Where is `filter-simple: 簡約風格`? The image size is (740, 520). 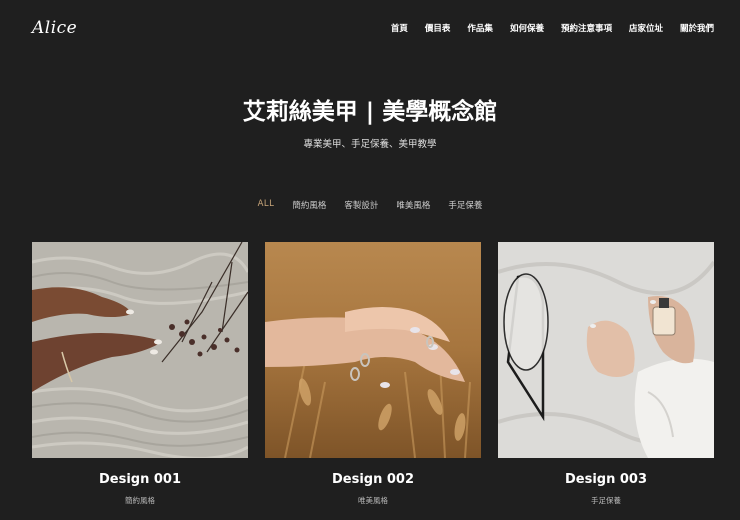 filter-simple: 簡約風格 is located at coordinates (309, 205).